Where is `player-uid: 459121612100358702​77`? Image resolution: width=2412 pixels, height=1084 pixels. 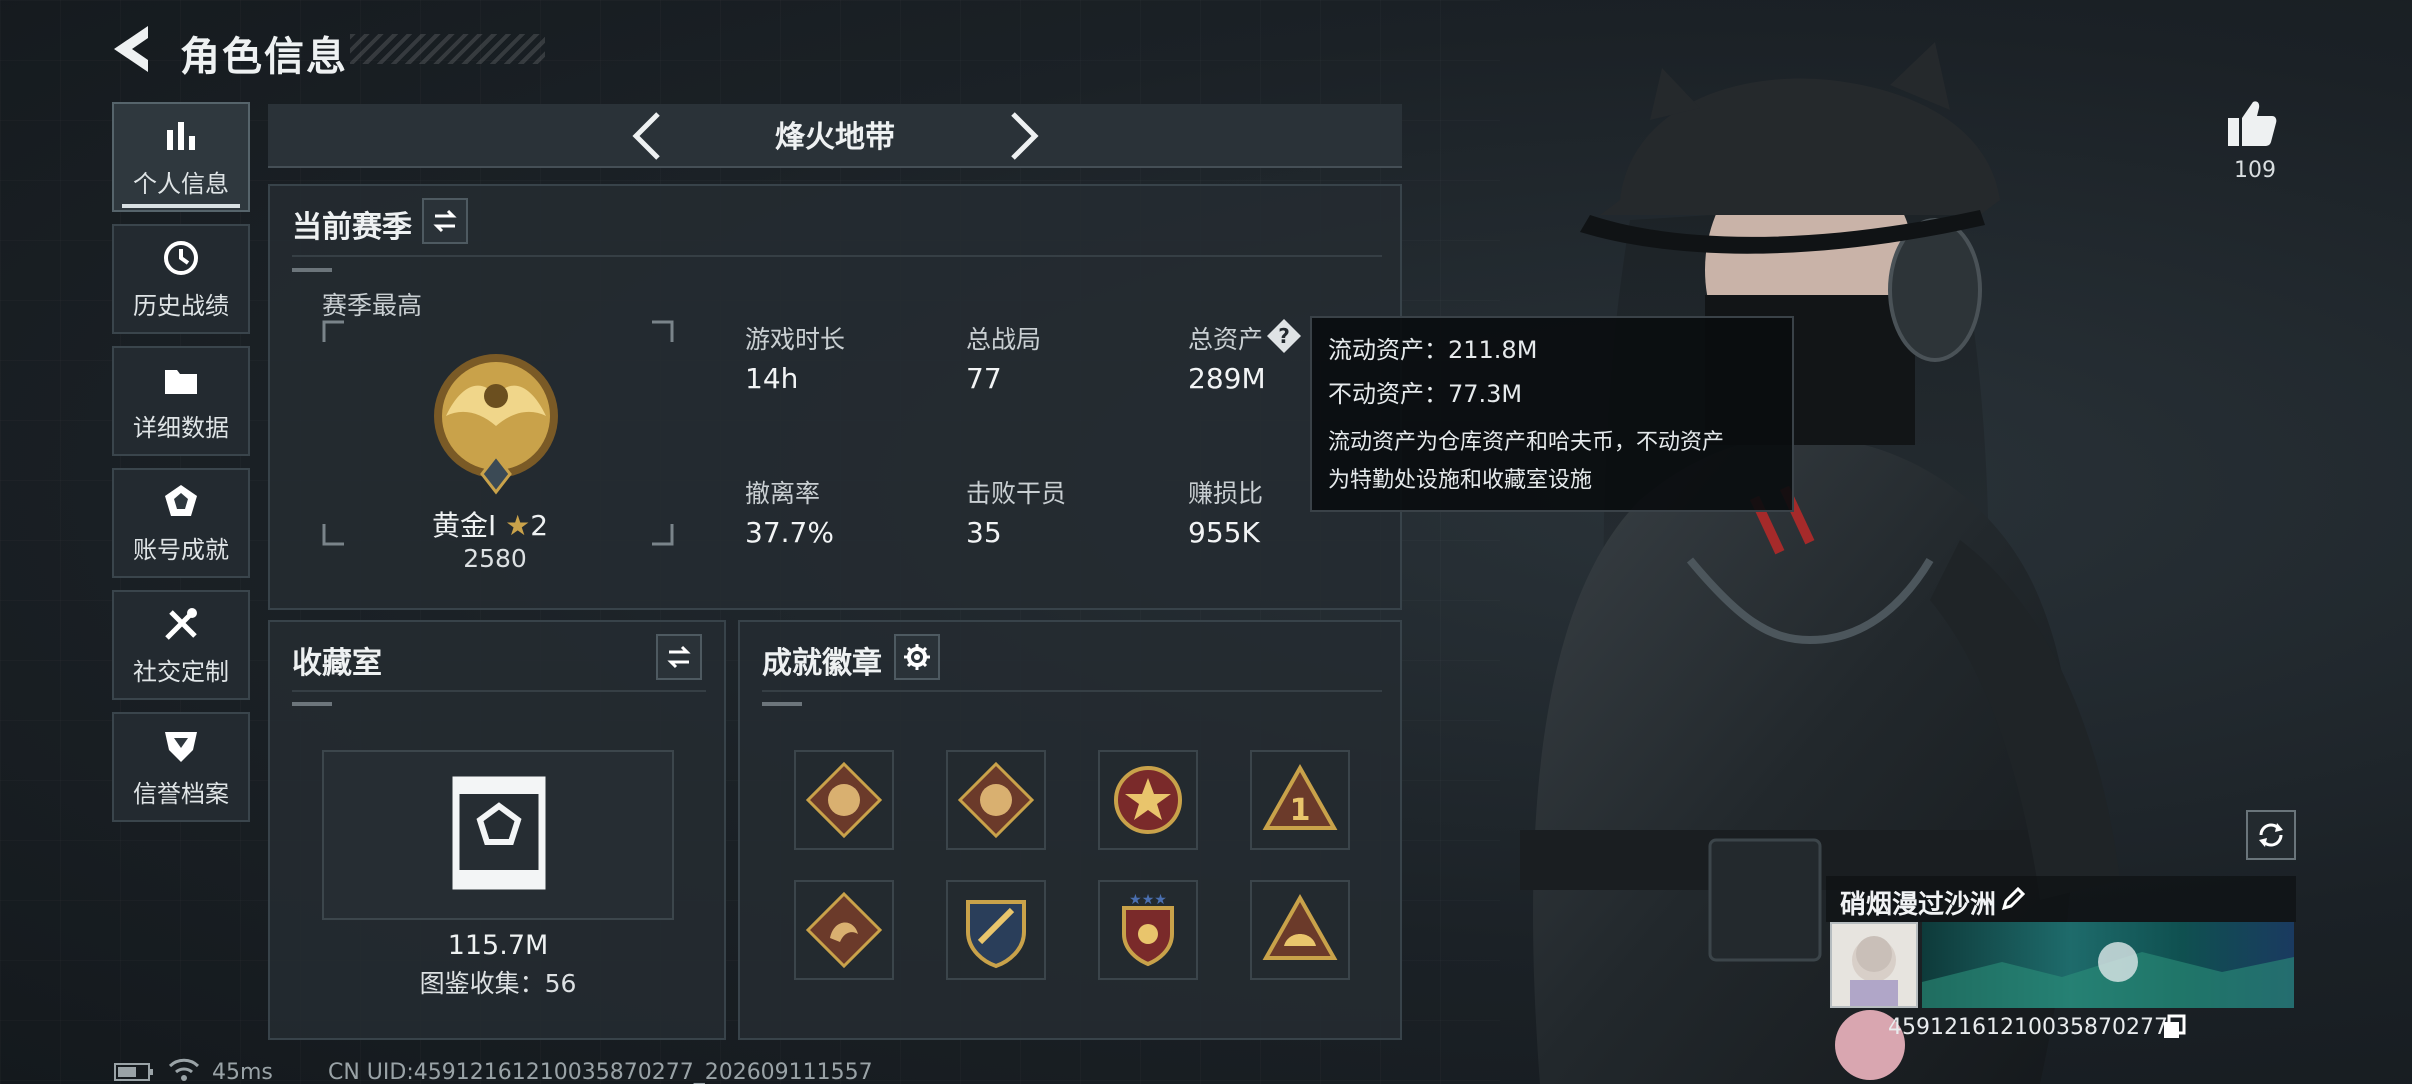 player-uid: 459121612100358702​77 is located at coordinates (2028, 1027).